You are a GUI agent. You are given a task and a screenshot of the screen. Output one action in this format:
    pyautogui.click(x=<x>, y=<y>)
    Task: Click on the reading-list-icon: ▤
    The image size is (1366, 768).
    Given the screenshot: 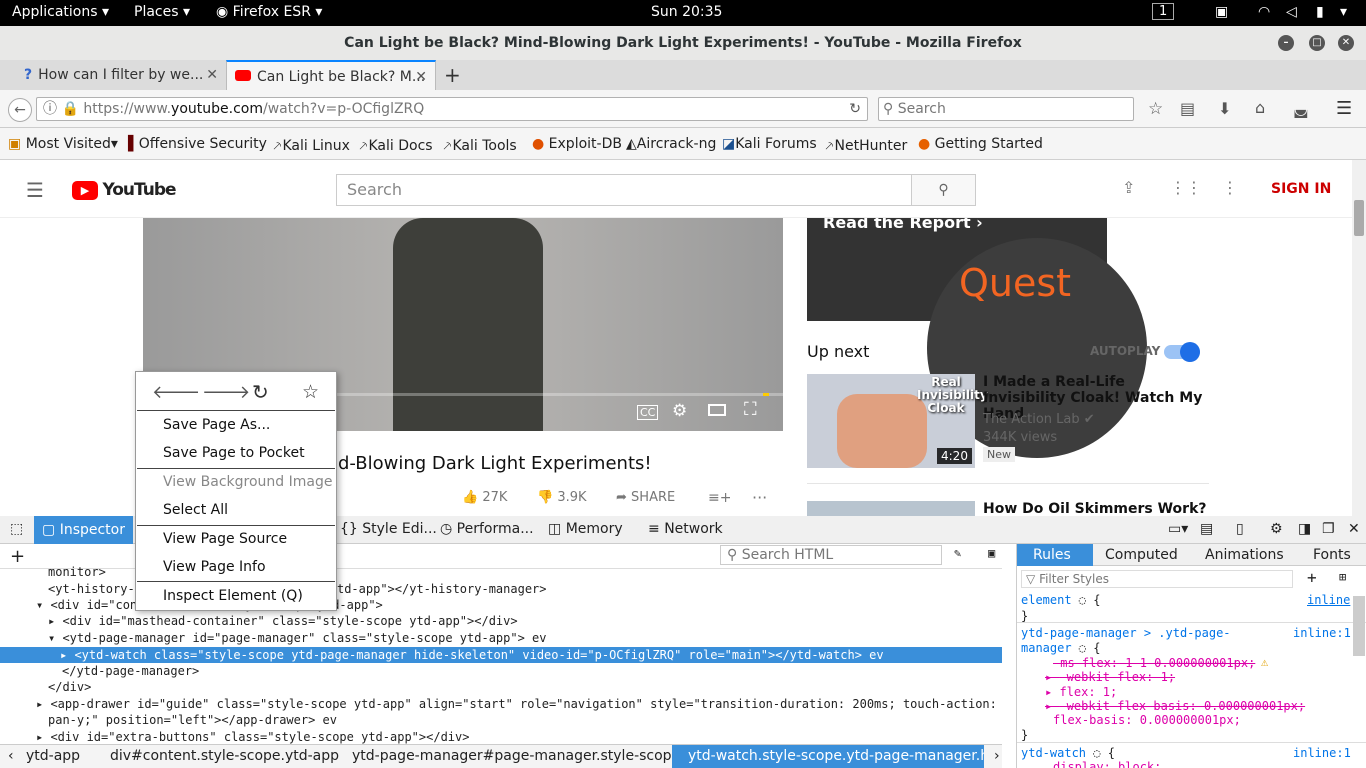 What is the action you would take?
    pyautogui.click(x=1187, y=108)
    